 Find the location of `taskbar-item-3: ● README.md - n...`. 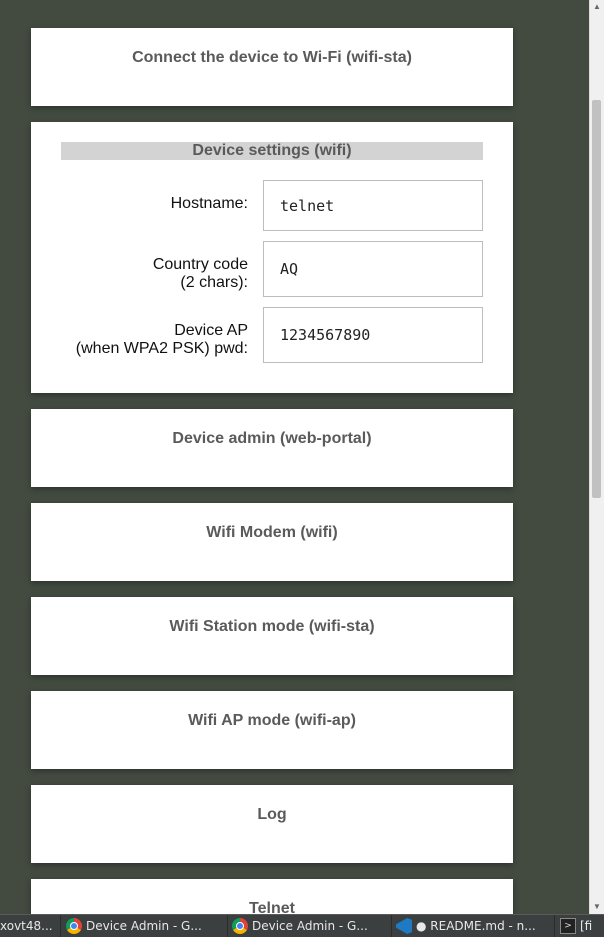

taskbar-item-3: ● README.md - n... is located at coordinates (473, 926).